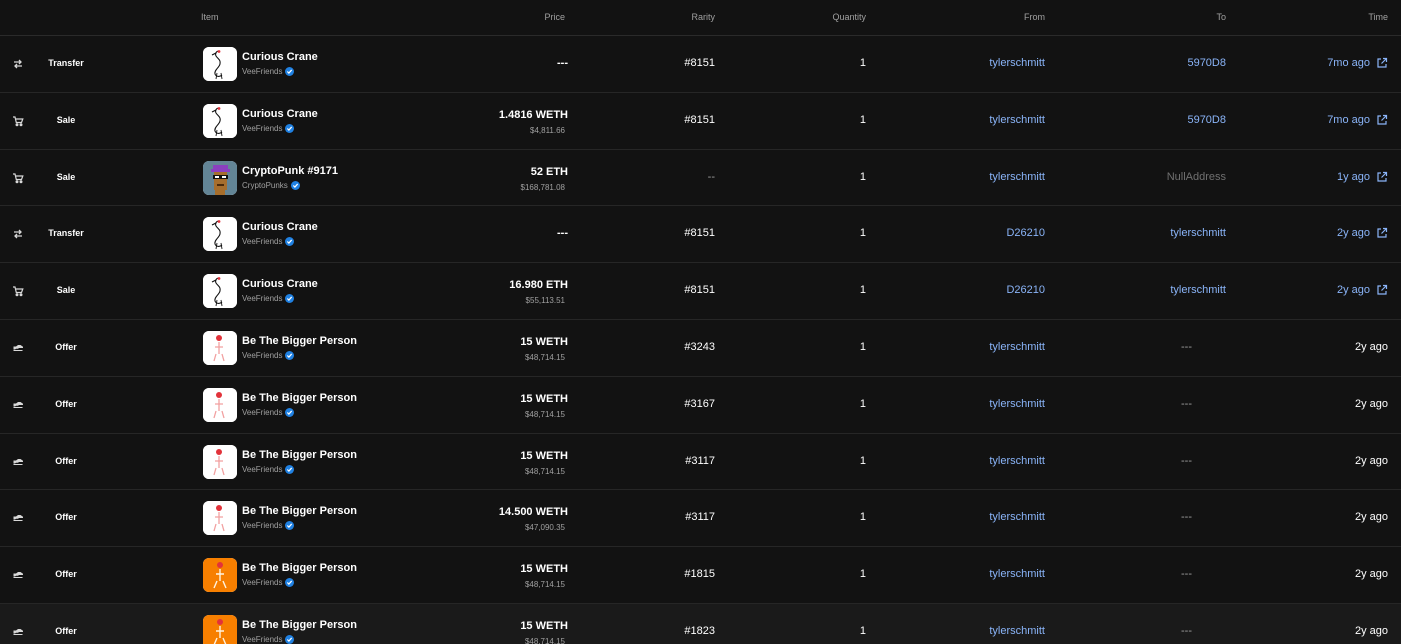  What do you see at coordinates (66, 119) in the screenshot?
I see `event-type: Sale` at bounding box center [66, 119].